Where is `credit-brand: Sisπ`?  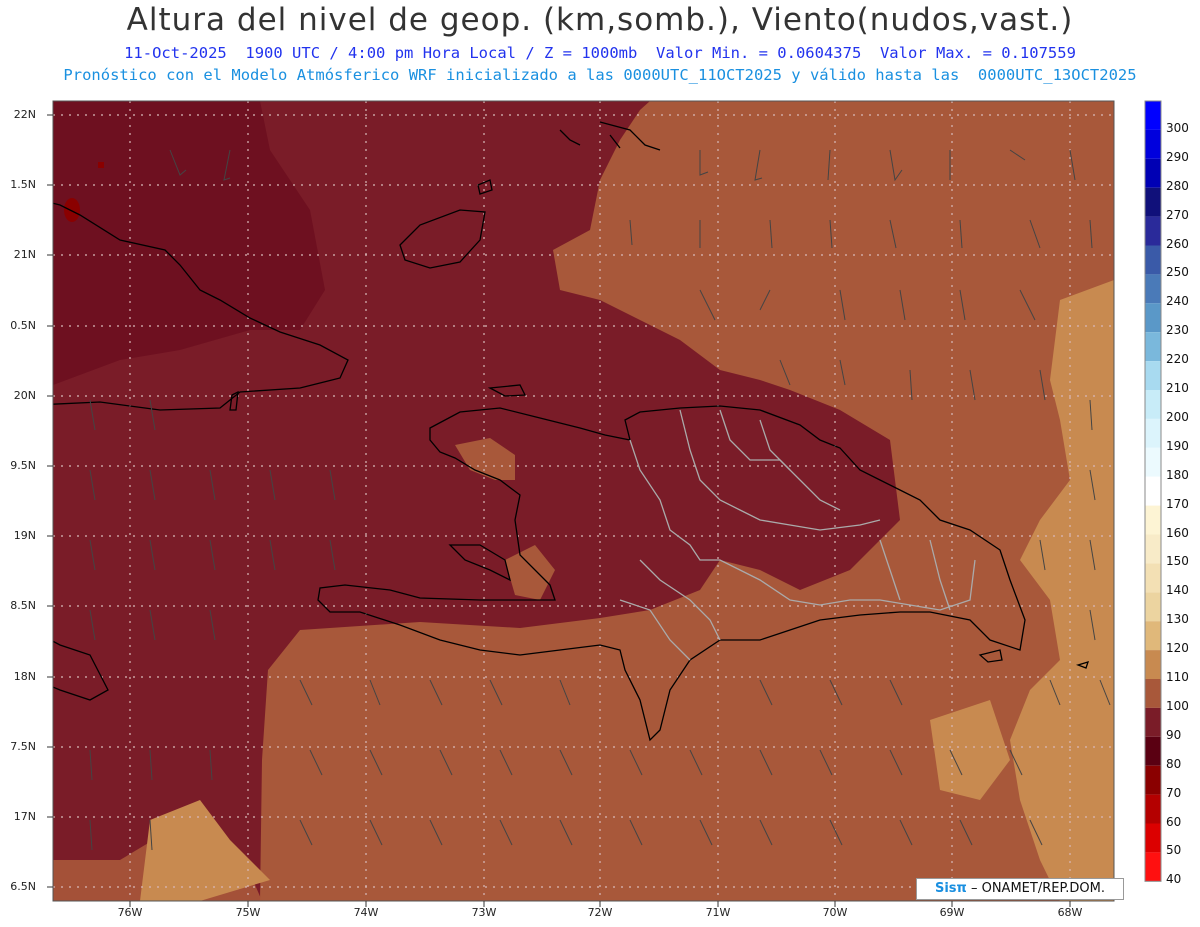 credit-brand: Sisπ is located at coordinates (950, 888).